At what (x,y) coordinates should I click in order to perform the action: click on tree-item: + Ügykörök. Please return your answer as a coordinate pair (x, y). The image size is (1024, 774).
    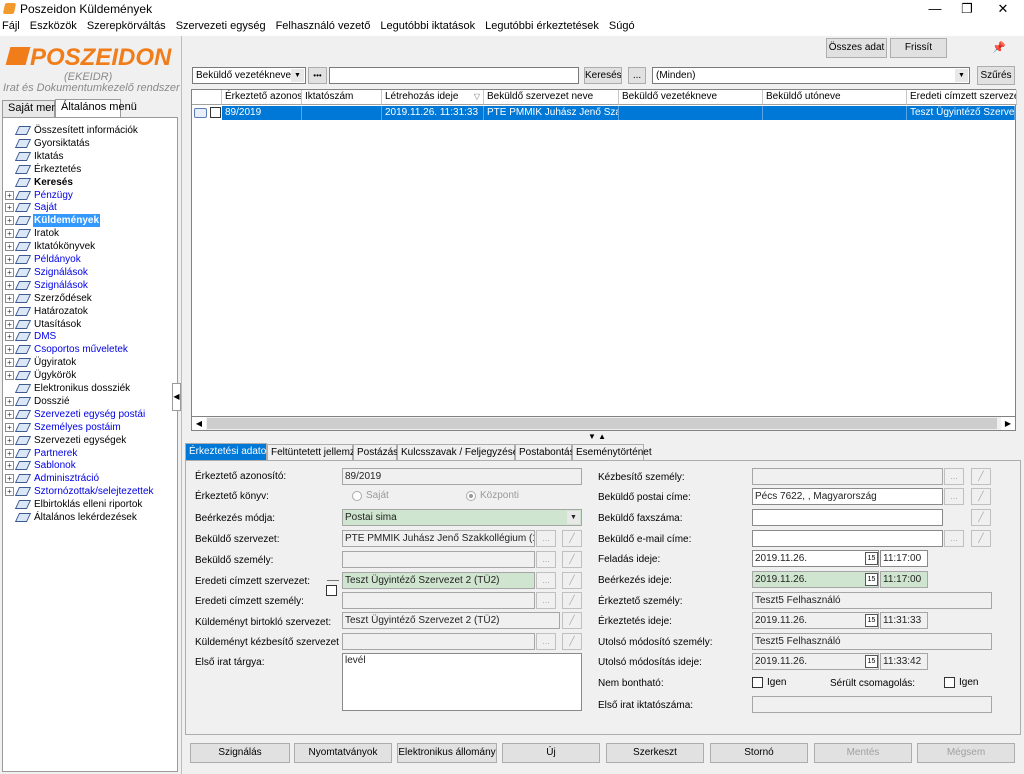
    Looking at the image, I should click on (90, 375).